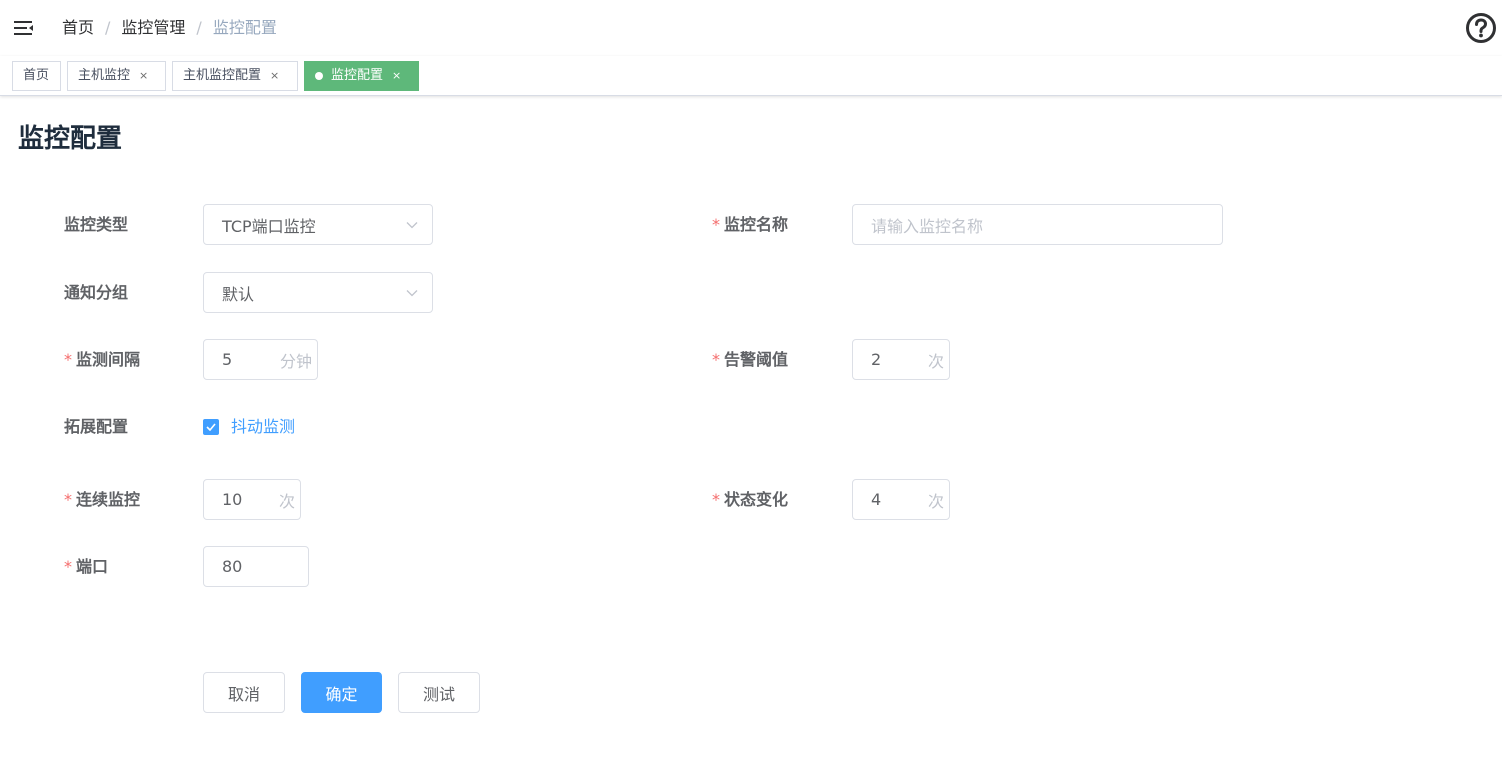 Image resolution: width=1502 pixels, height=784 pixels. What do you see at coordinates (232, 499) in the screenshot?
I see `input-value: 10` at bounding box center [232, 499].